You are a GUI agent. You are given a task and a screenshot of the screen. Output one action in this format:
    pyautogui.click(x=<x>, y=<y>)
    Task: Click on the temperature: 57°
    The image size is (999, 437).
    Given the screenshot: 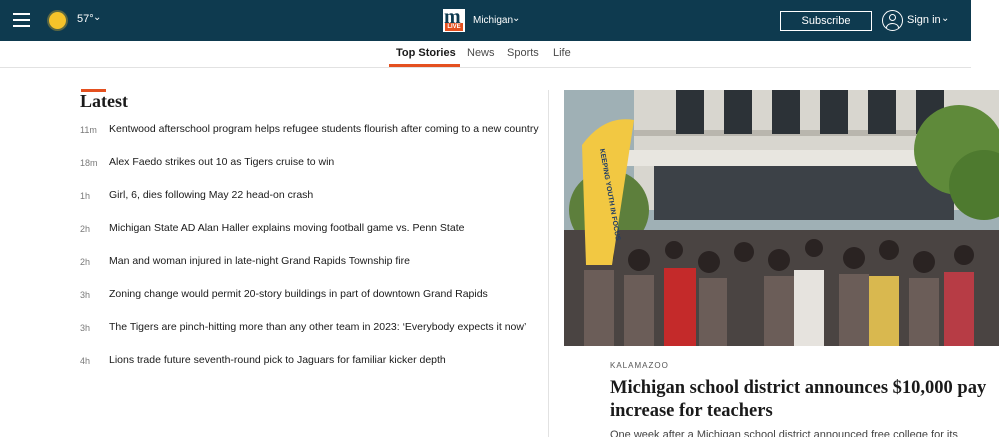 What is the action you would take?
    pyautogui.click(x=85, y=19)
    